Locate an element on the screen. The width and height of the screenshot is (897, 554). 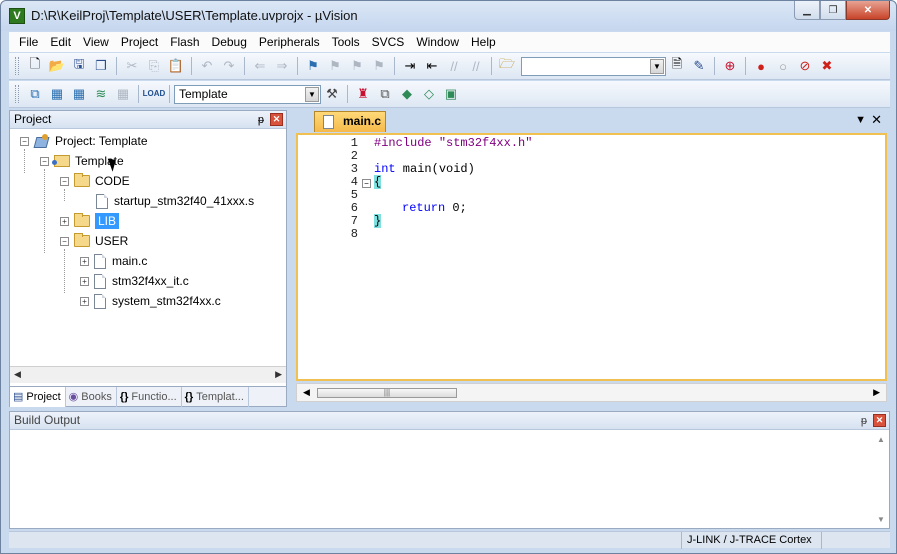
navigate-forward-icon: ⇒ is located at coordinates (282, 66).